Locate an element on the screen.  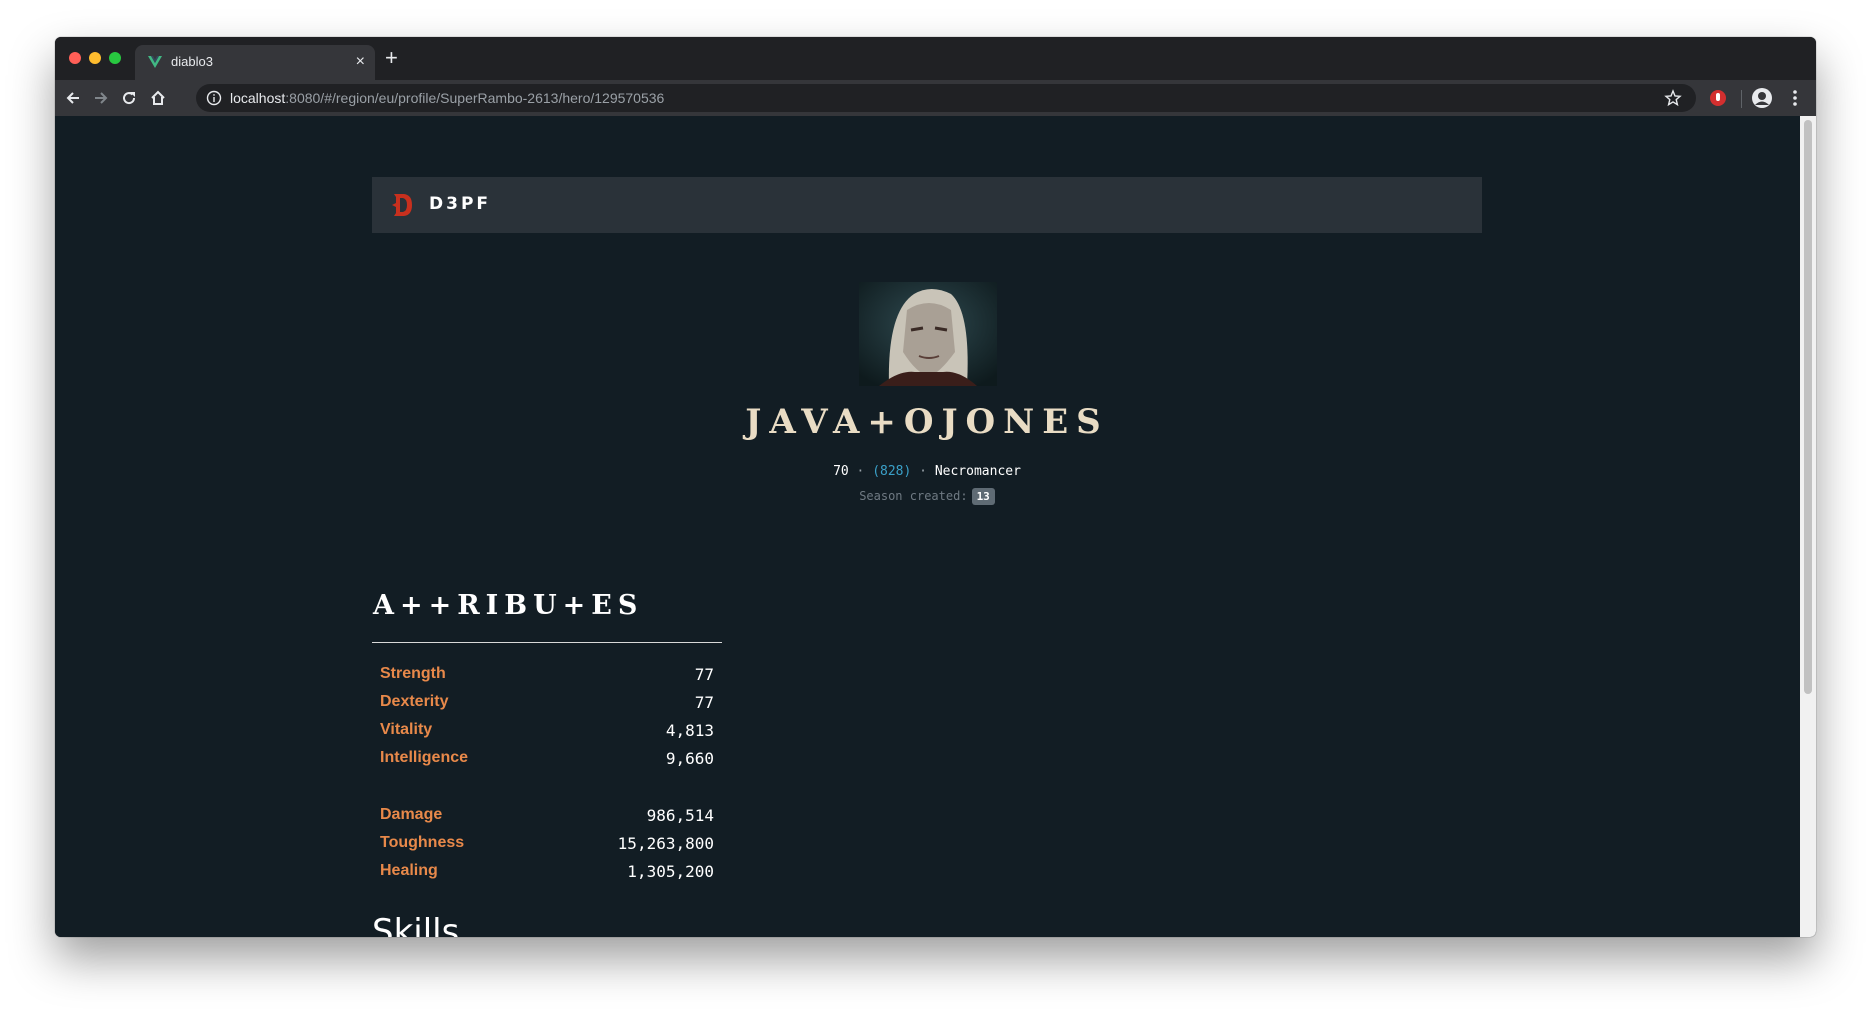
url-host: localhost is located at coordinates (258, 98).